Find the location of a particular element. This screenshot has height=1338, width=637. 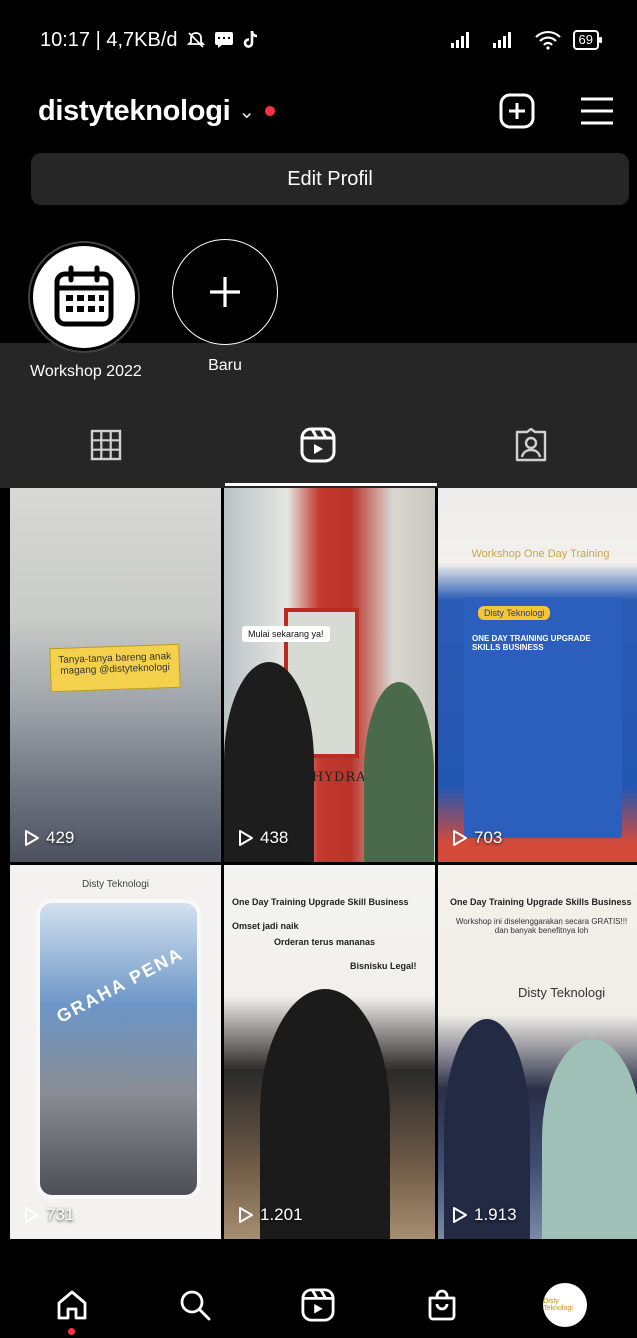

view-count: 429 is located at coordinates (49, 838).